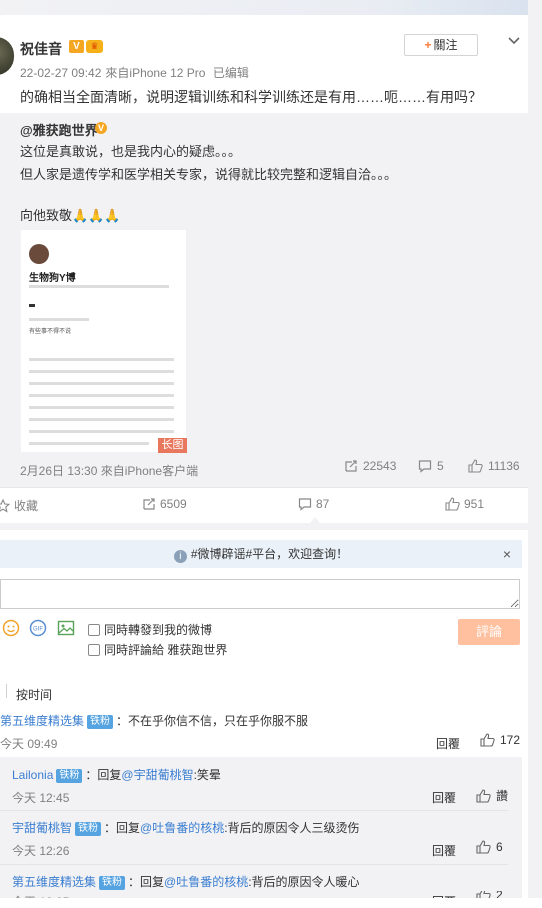  I want to click on post-meta: 22-02-27 09:42 來自iPhone 12 Pro 已编辑, so click(136, 72).